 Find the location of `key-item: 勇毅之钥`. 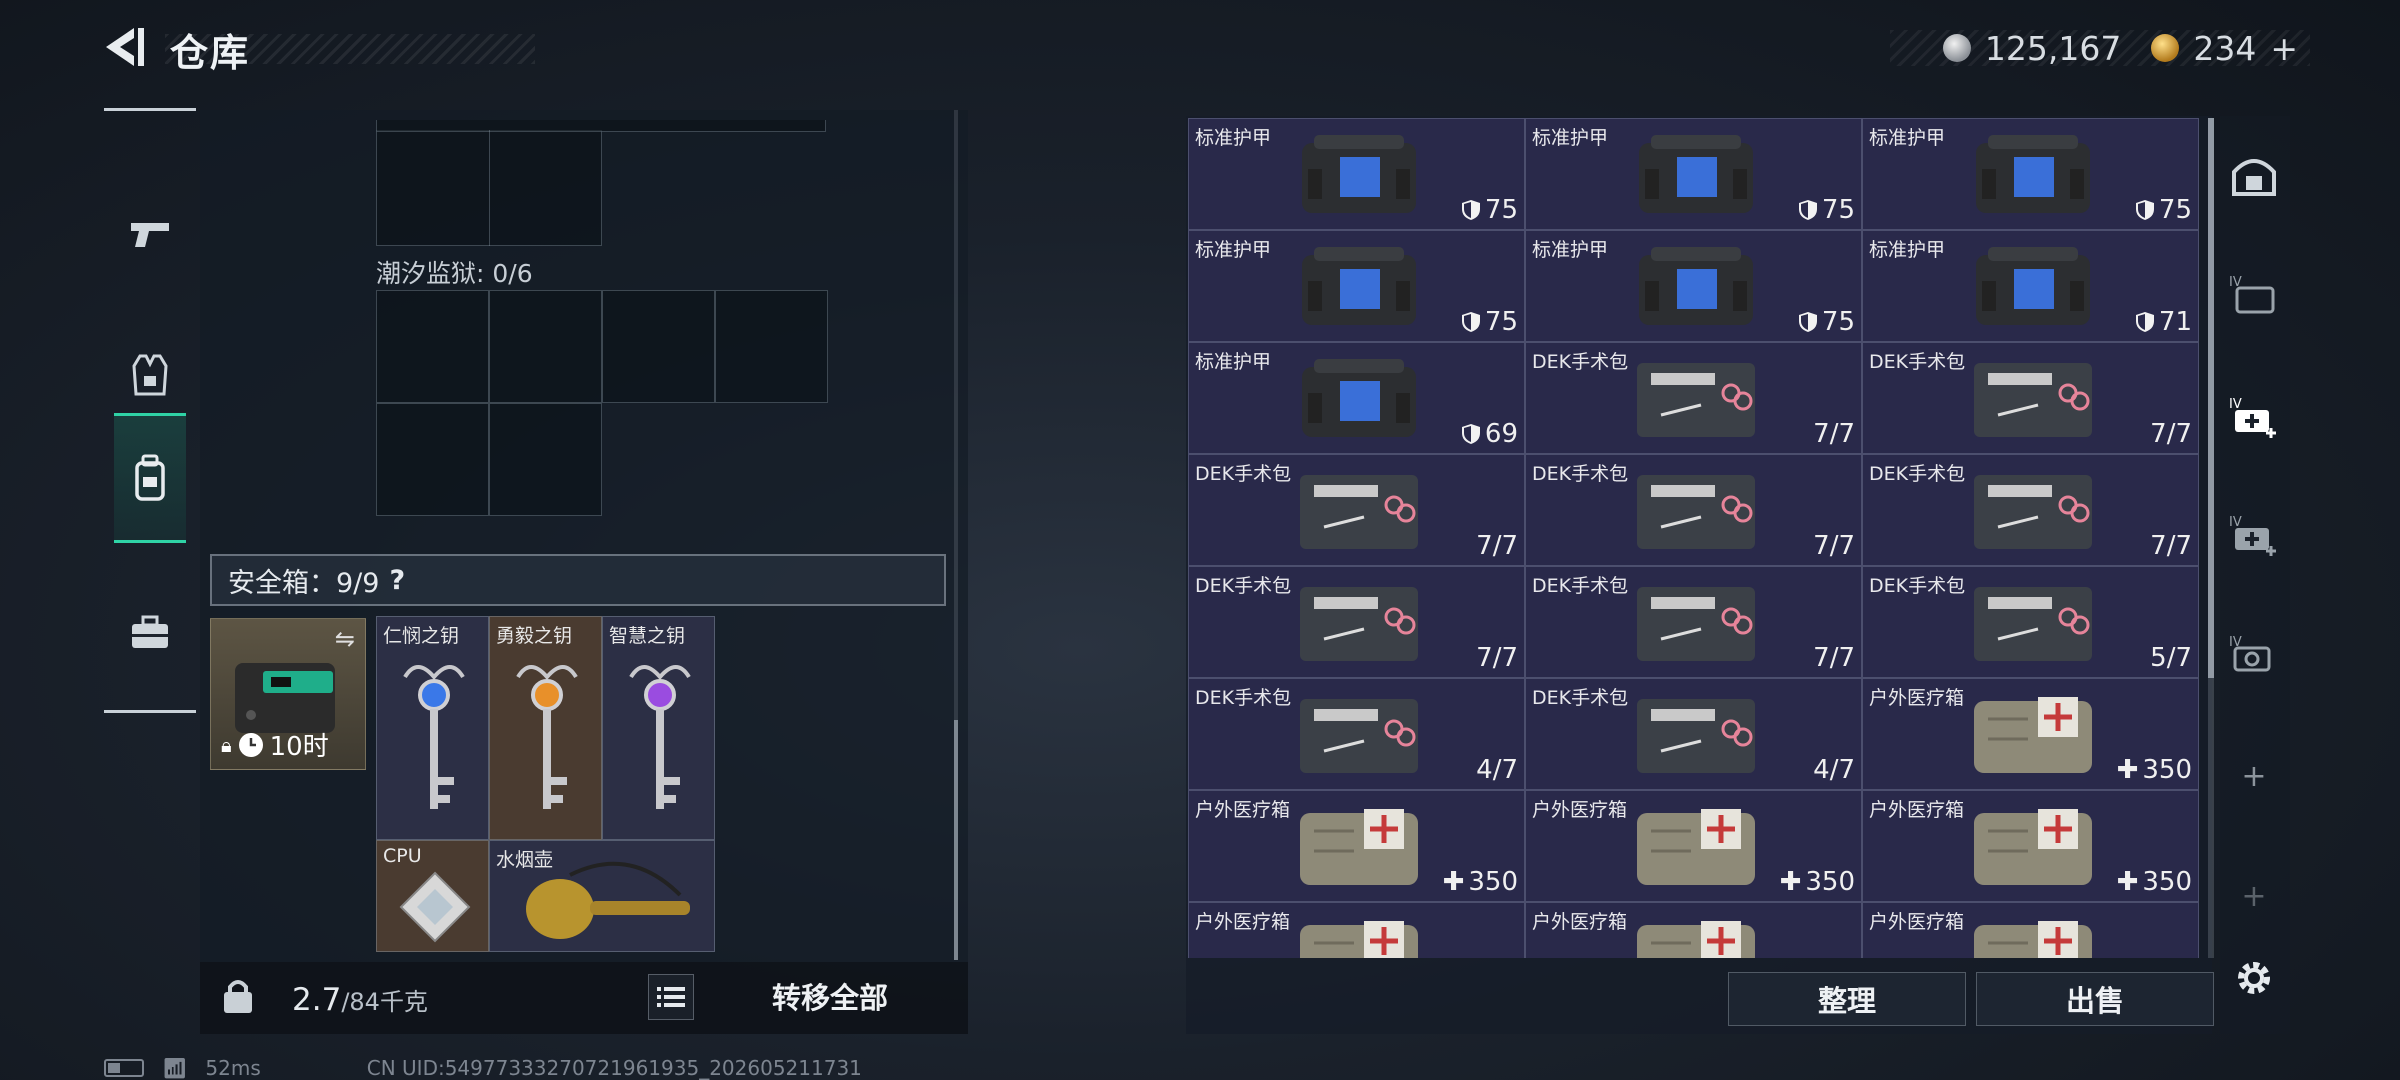

key-item: 勇毅之钥 is located at coordinates (545, 728).